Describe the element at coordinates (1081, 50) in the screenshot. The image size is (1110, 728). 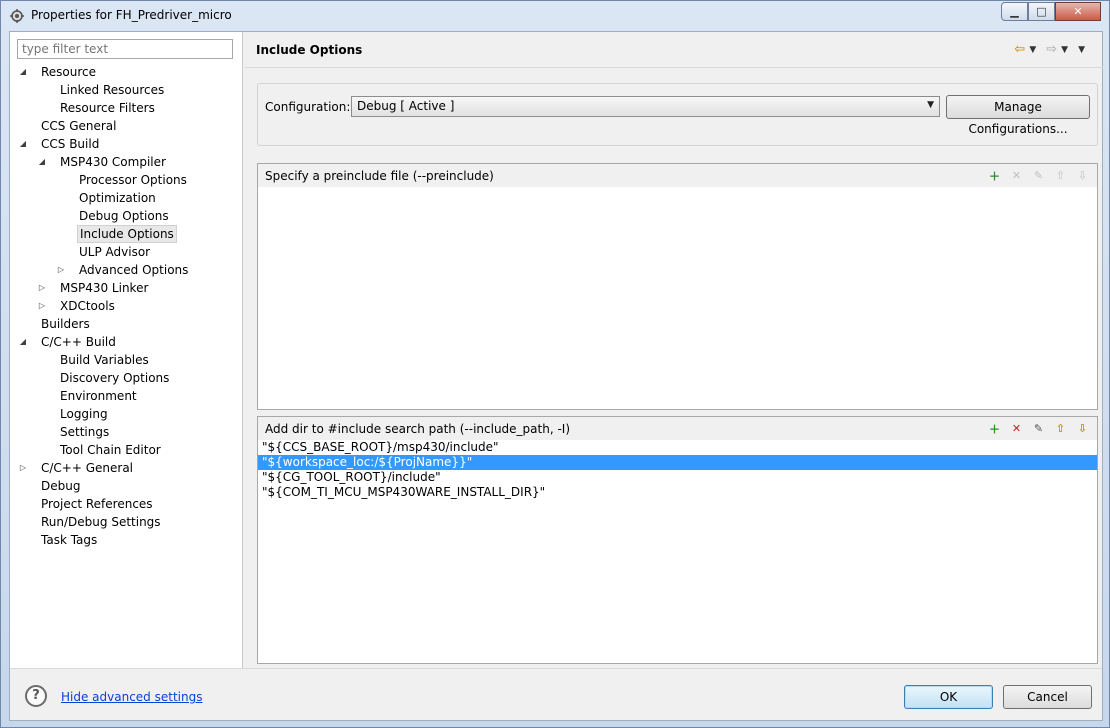
I see `view-menu-icon: ▼` at that location.